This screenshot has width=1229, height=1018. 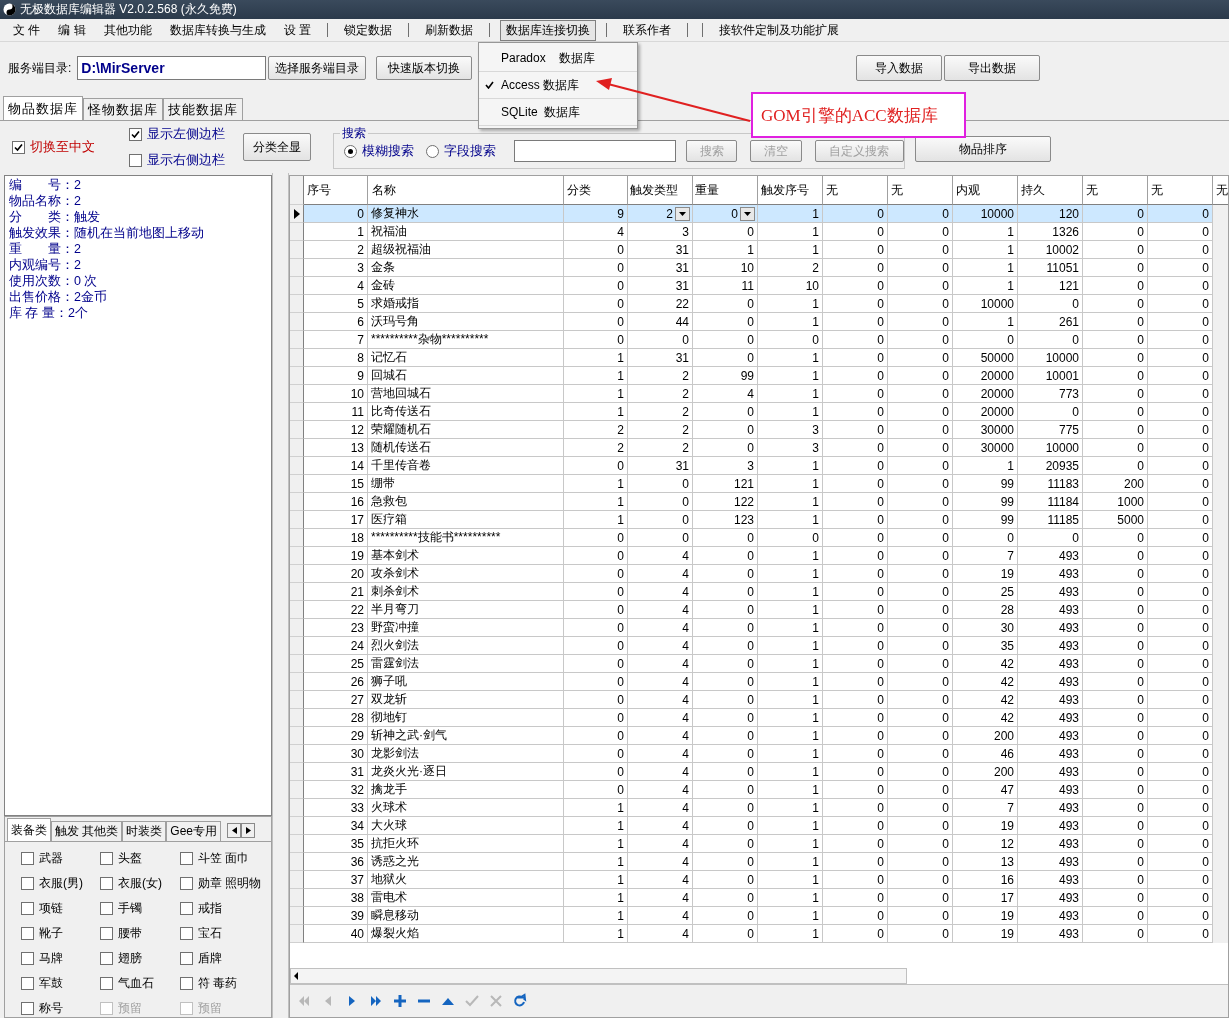 I want to click on menu-item: 文 件, so click(x=27, y=30).